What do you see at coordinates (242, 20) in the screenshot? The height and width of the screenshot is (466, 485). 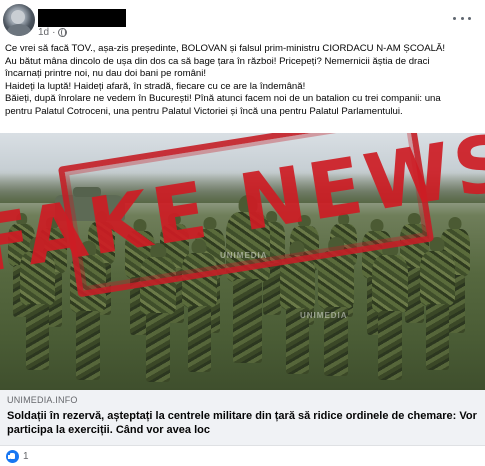 I see `post-header: 1d ·` at bounding box center [242, 20].